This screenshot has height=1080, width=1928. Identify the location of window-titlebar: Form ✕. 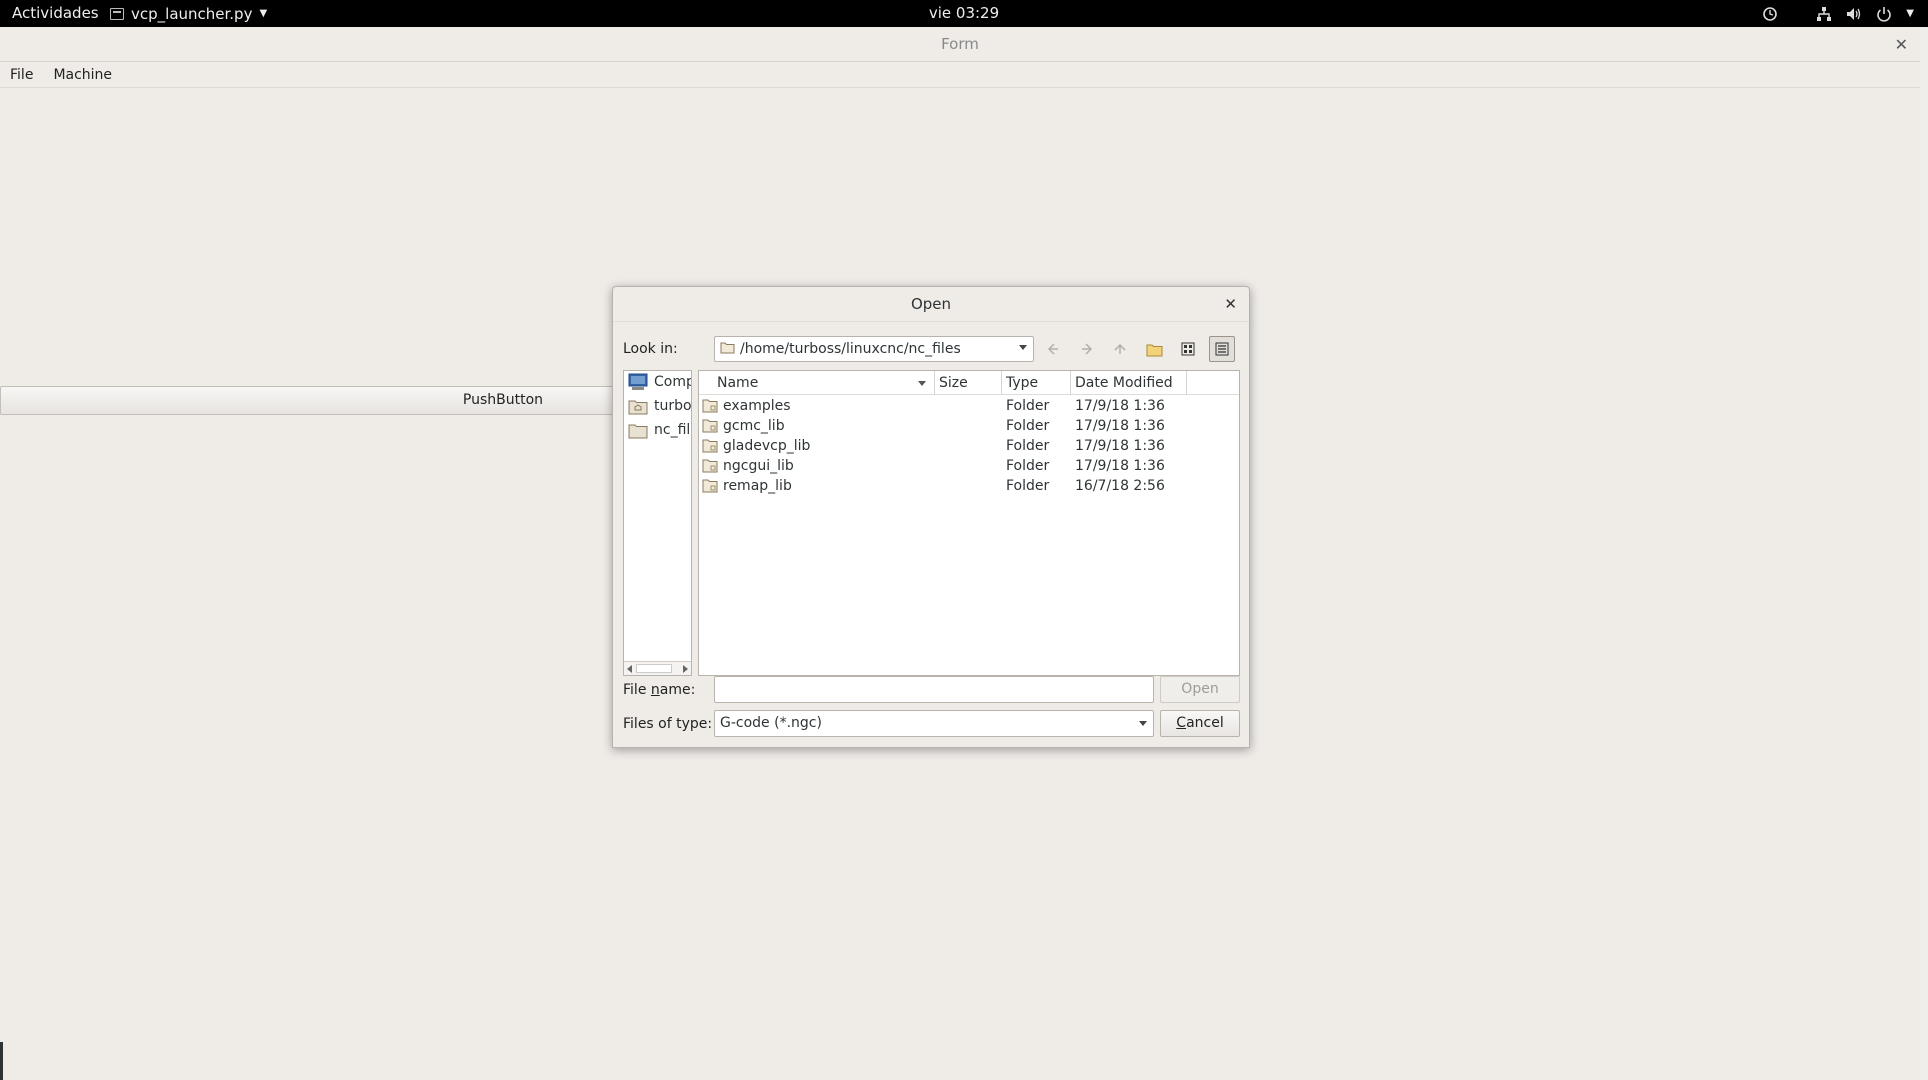
(960, 44).